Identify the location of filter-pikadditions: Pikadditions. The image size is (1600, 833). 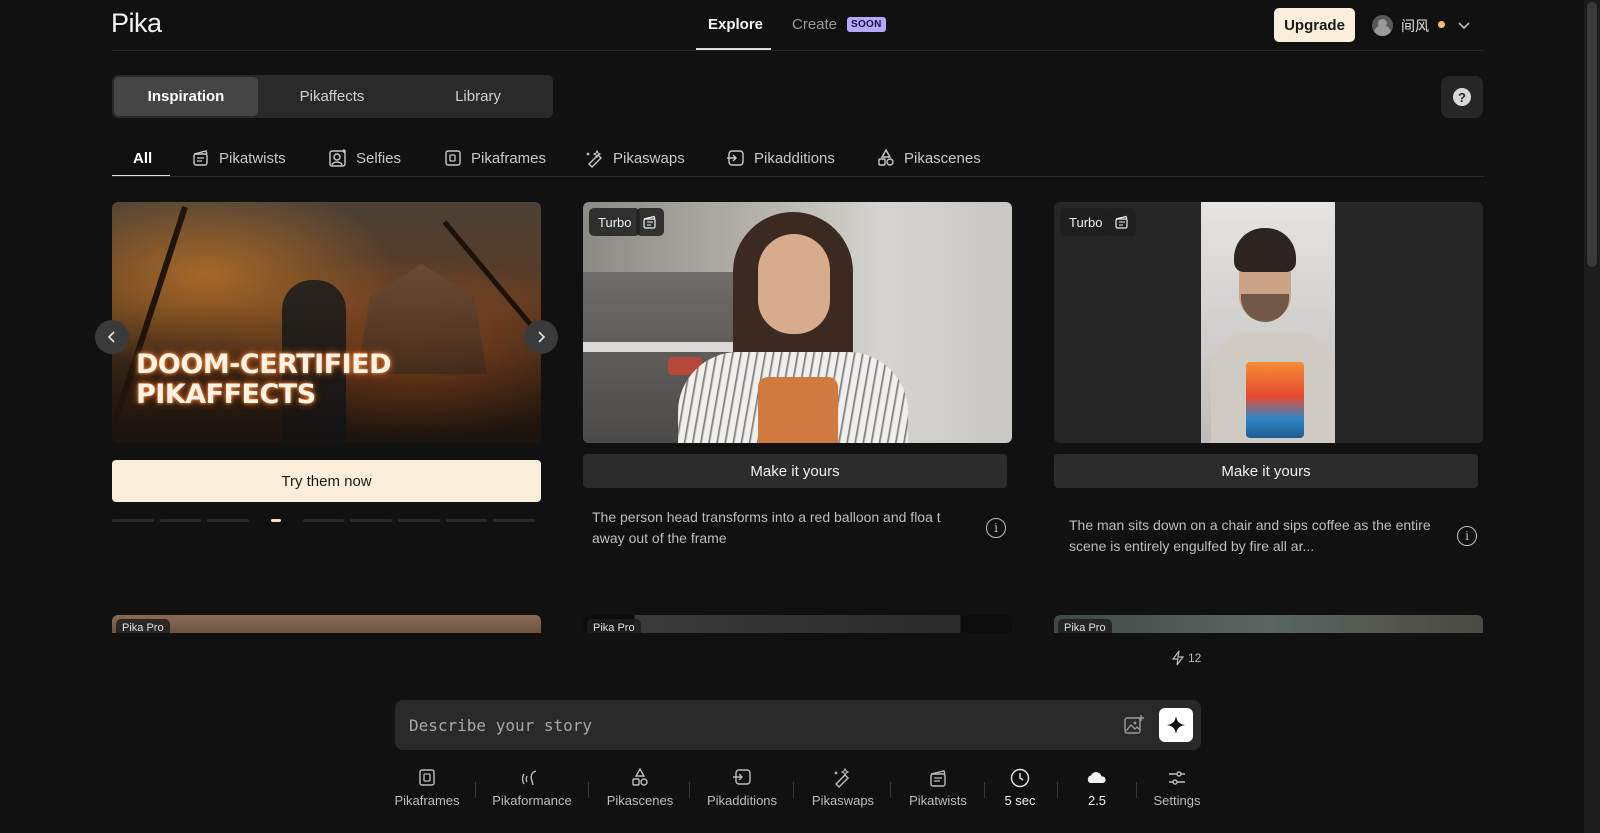
(780, 158).